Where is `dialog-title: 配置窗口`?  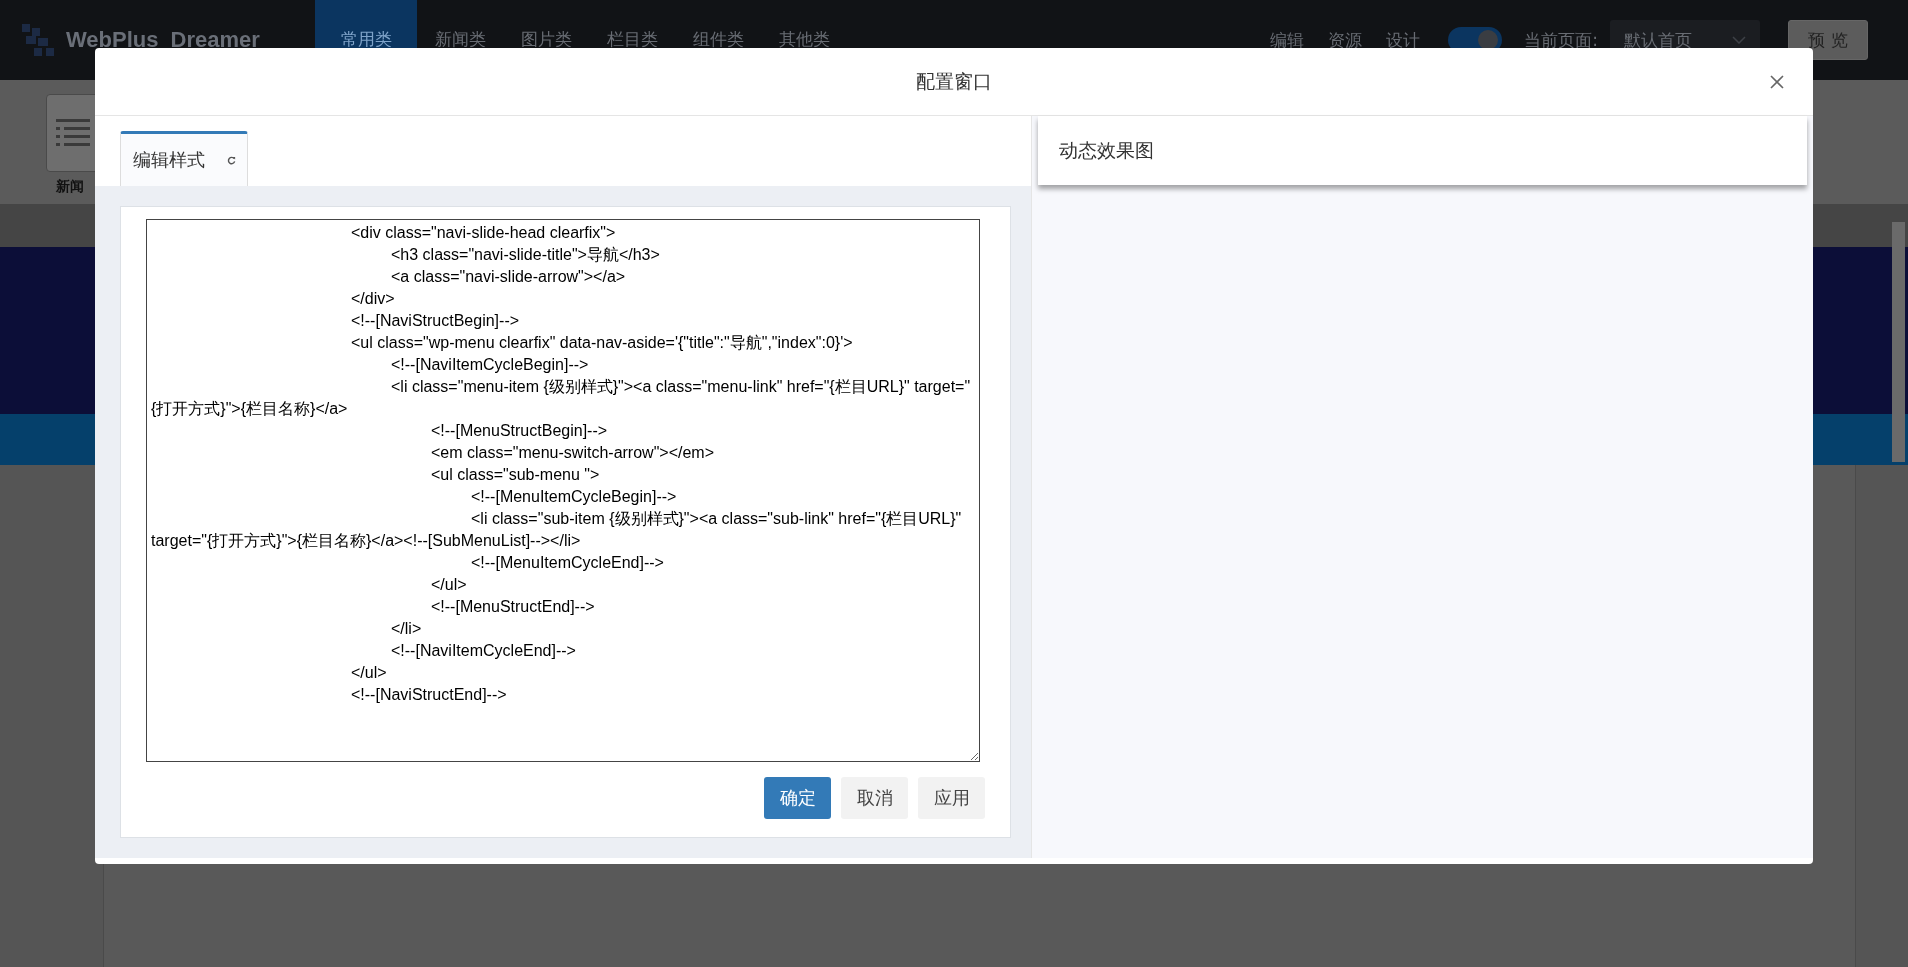
dialog-title: 配置窗口 is located at coordinates (954, 81).